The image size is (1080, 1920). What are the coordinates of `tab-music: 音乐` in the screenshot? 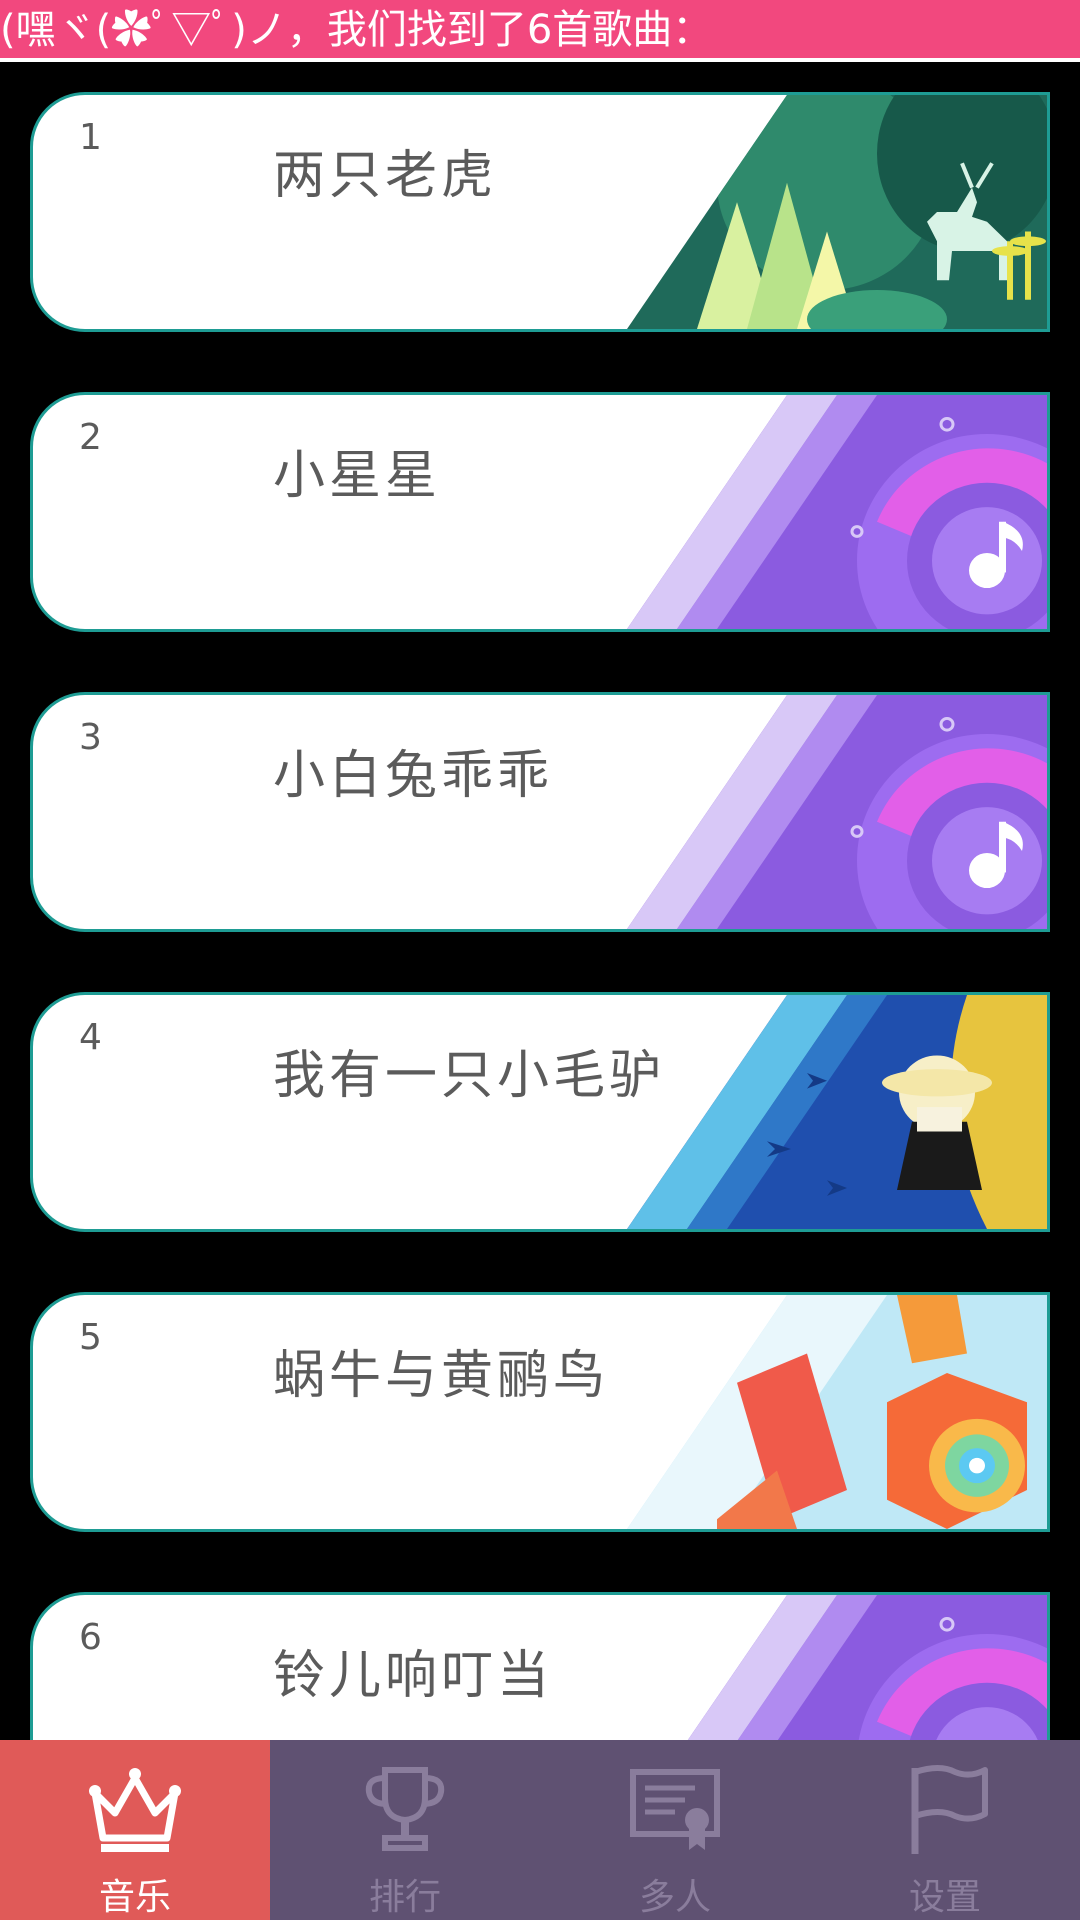 It's located at (135, 1830).